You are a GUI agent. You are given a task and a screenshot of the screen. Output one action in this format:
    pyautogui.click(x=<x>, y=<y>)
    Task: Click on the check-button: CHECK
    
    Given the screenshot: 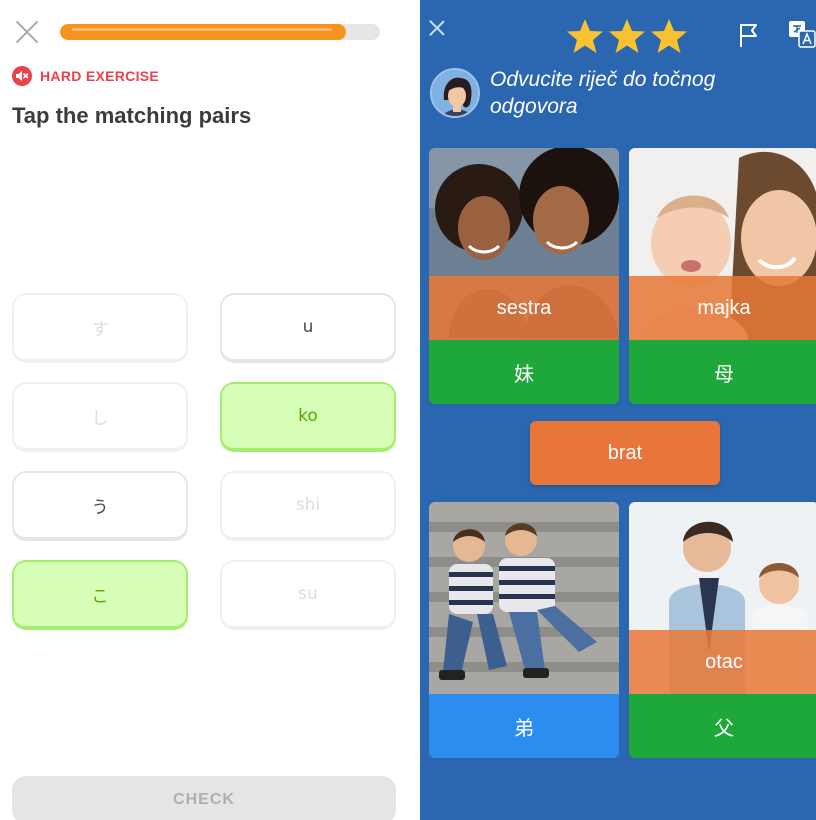 What is the action you would take?
    pyautogui.click(x=204, y=798)
    